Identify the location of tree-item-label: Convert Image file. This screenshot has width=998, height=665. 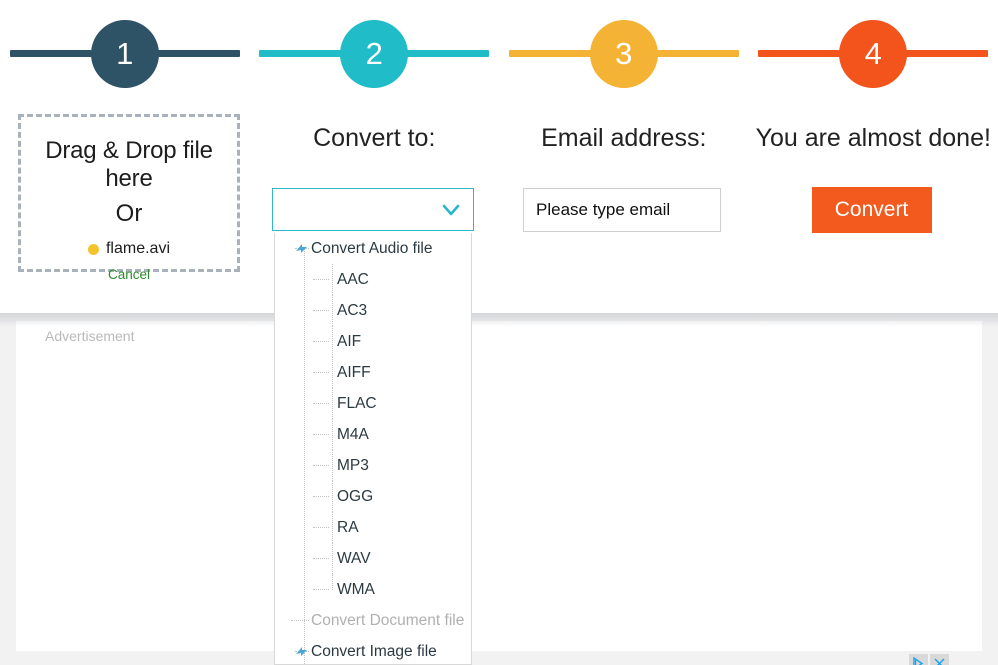
(374, 651).